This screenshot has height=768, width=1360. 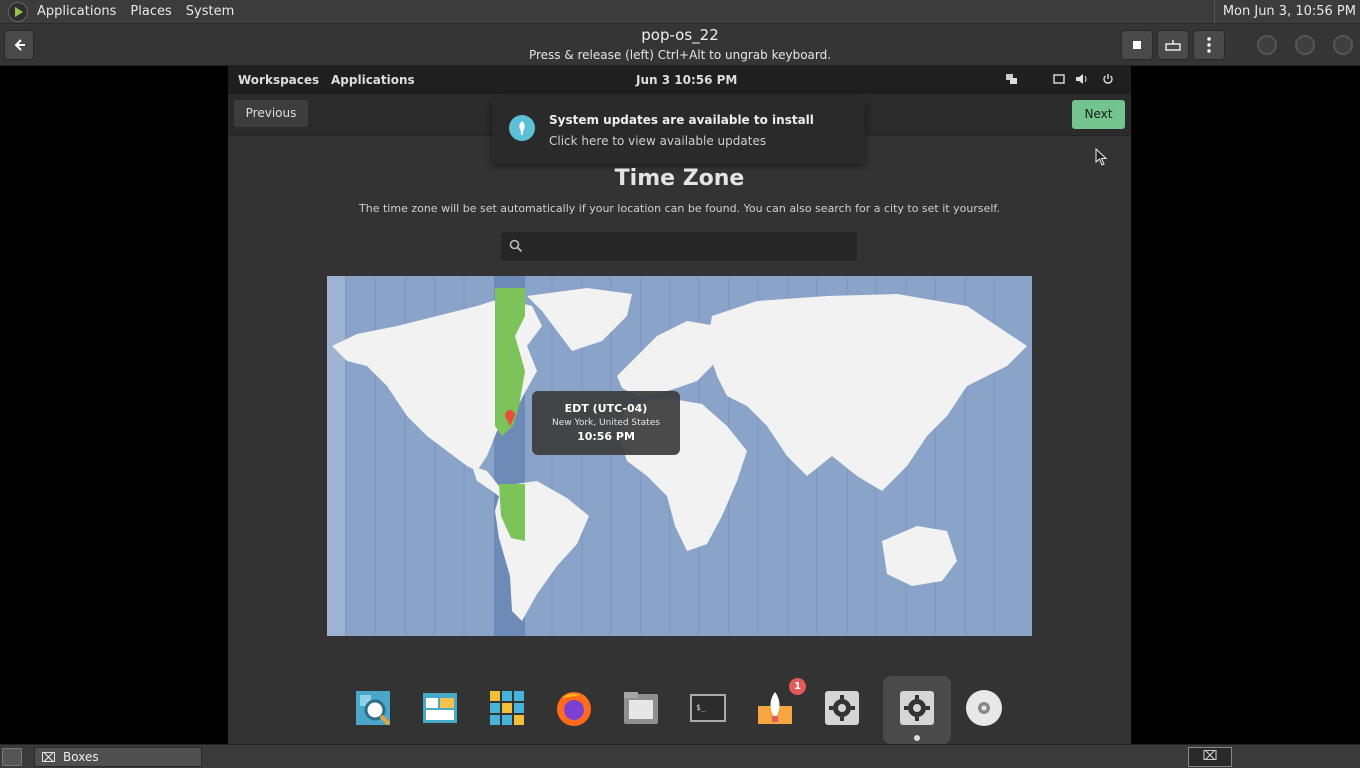 What do you see at coordinates (1267, 45) in the screenshot?
I see `minimize-window-button` at bounding box center [1267, 45].